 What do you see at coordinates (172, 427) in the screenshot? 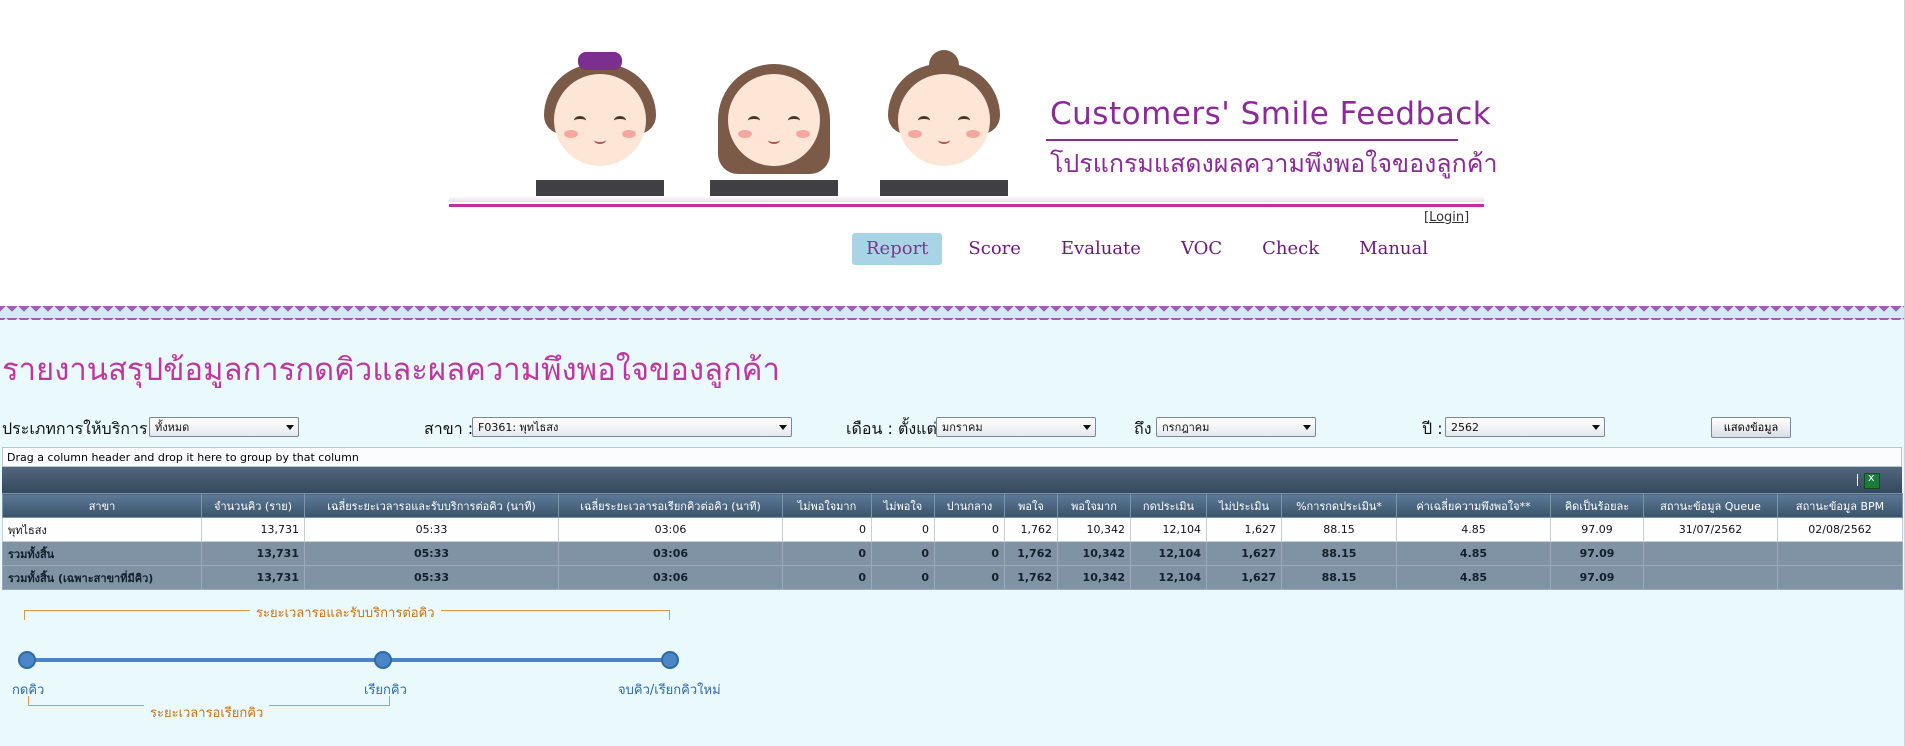
I see `service-type-value: ทั้งหมด` at bounding box center [172, 427].